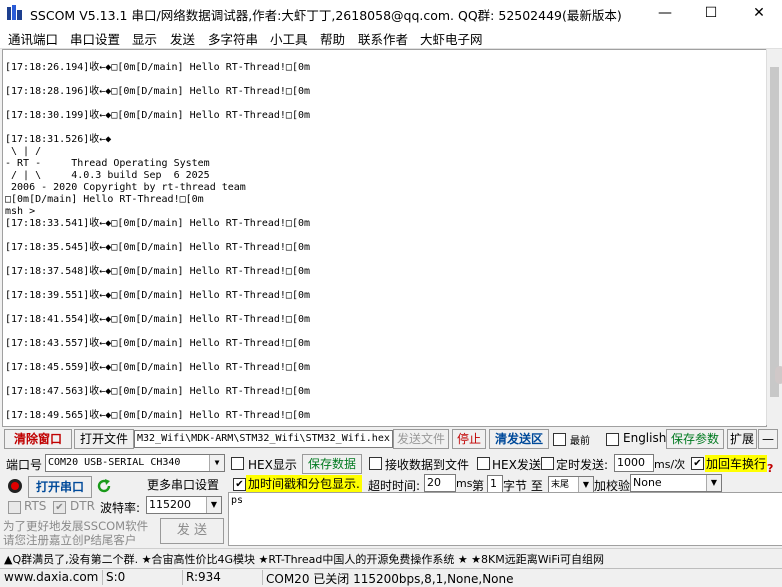  I want to click on app-logo-icon, so click(14, 12).